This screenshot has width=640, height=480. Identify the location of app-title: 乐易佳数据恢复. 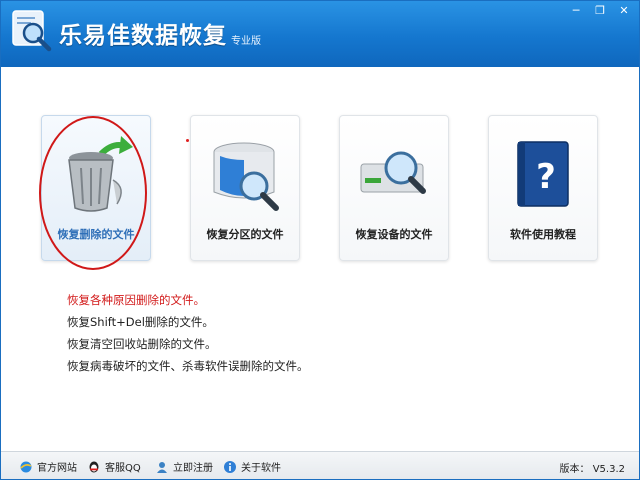
(143, 36).